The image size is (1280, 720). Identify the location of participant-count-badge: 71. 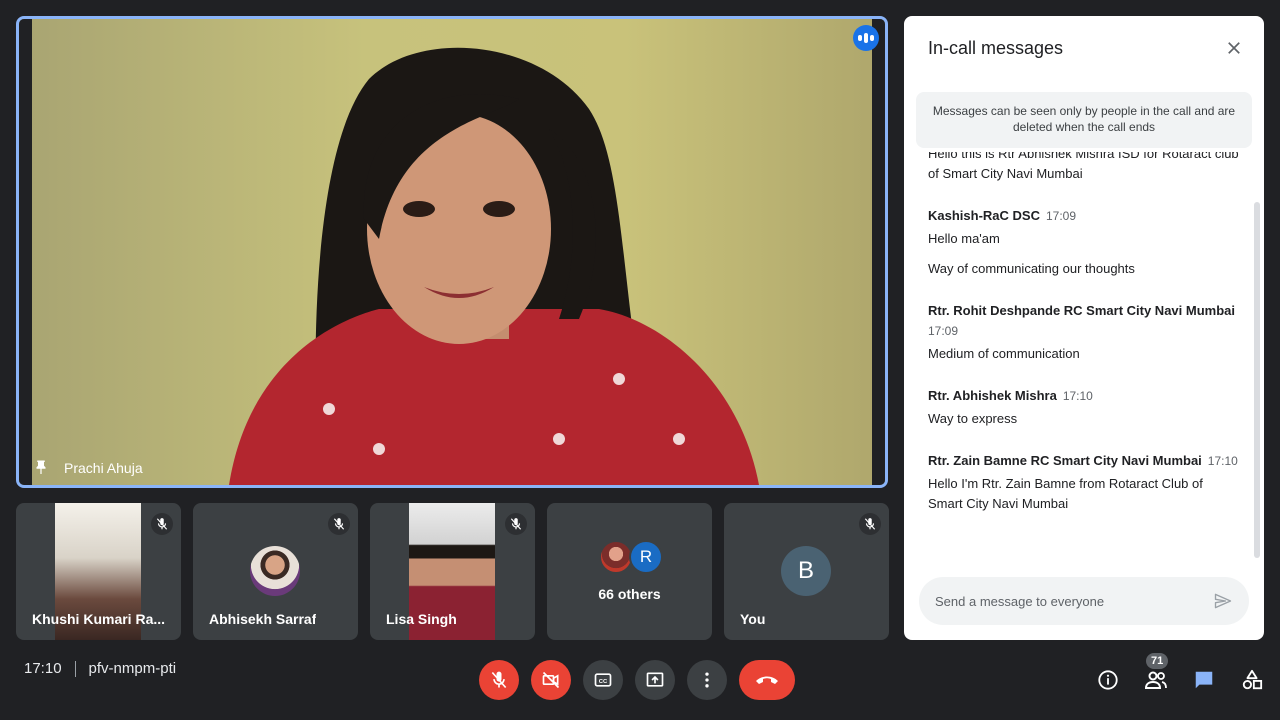
(1157, 661).